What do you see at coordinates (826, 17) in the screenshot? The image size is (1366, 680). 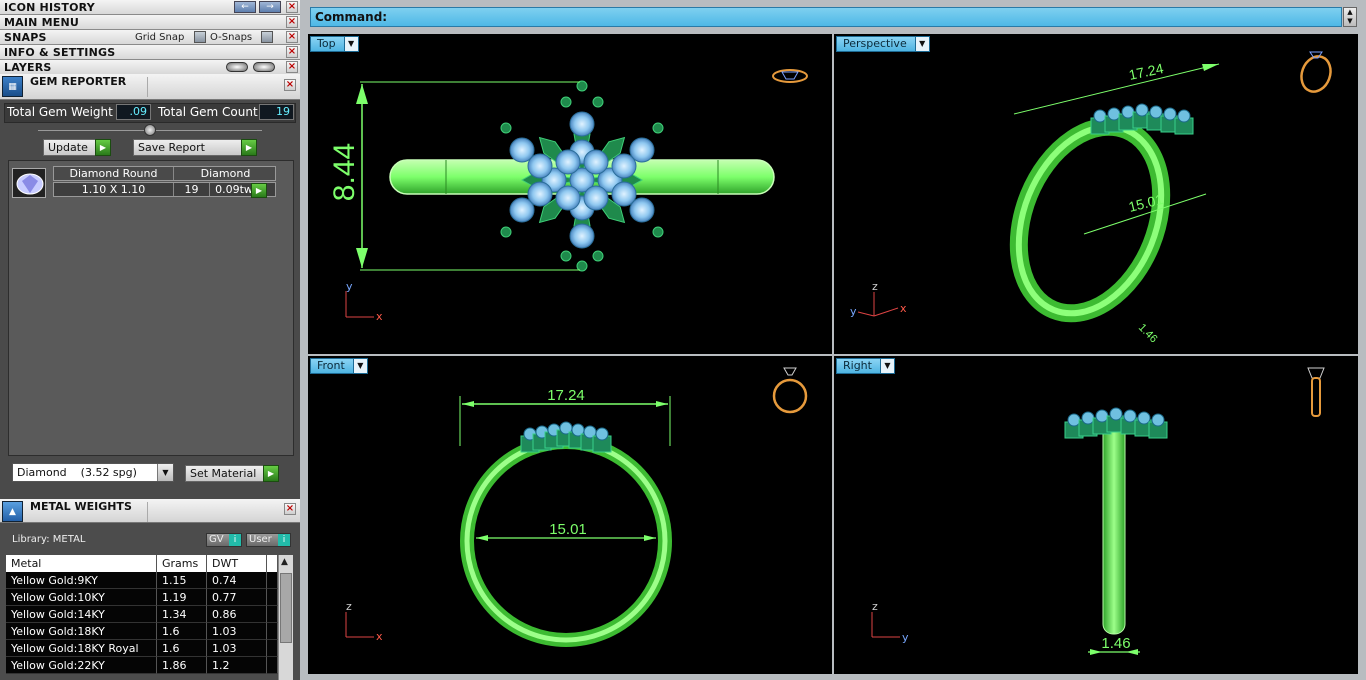 I see `command-bar: Command:` at bounding box center [826, 17].